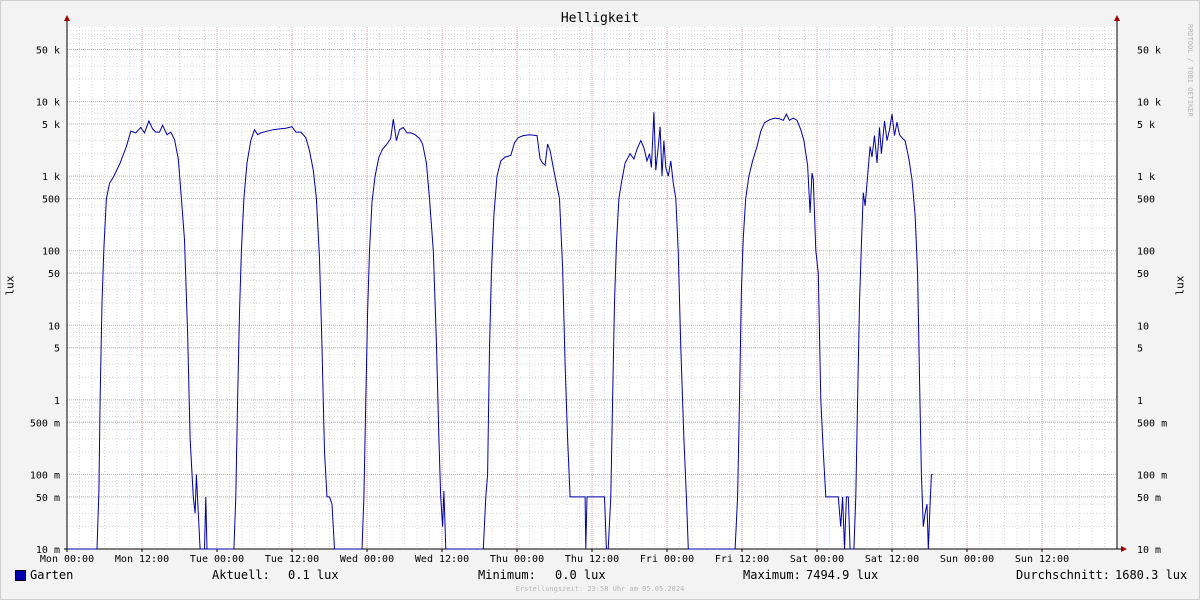  Describe the element at coordinates (142, 559) in the screenshot. I see `x-tick-label: Mon 12:00` at that location.